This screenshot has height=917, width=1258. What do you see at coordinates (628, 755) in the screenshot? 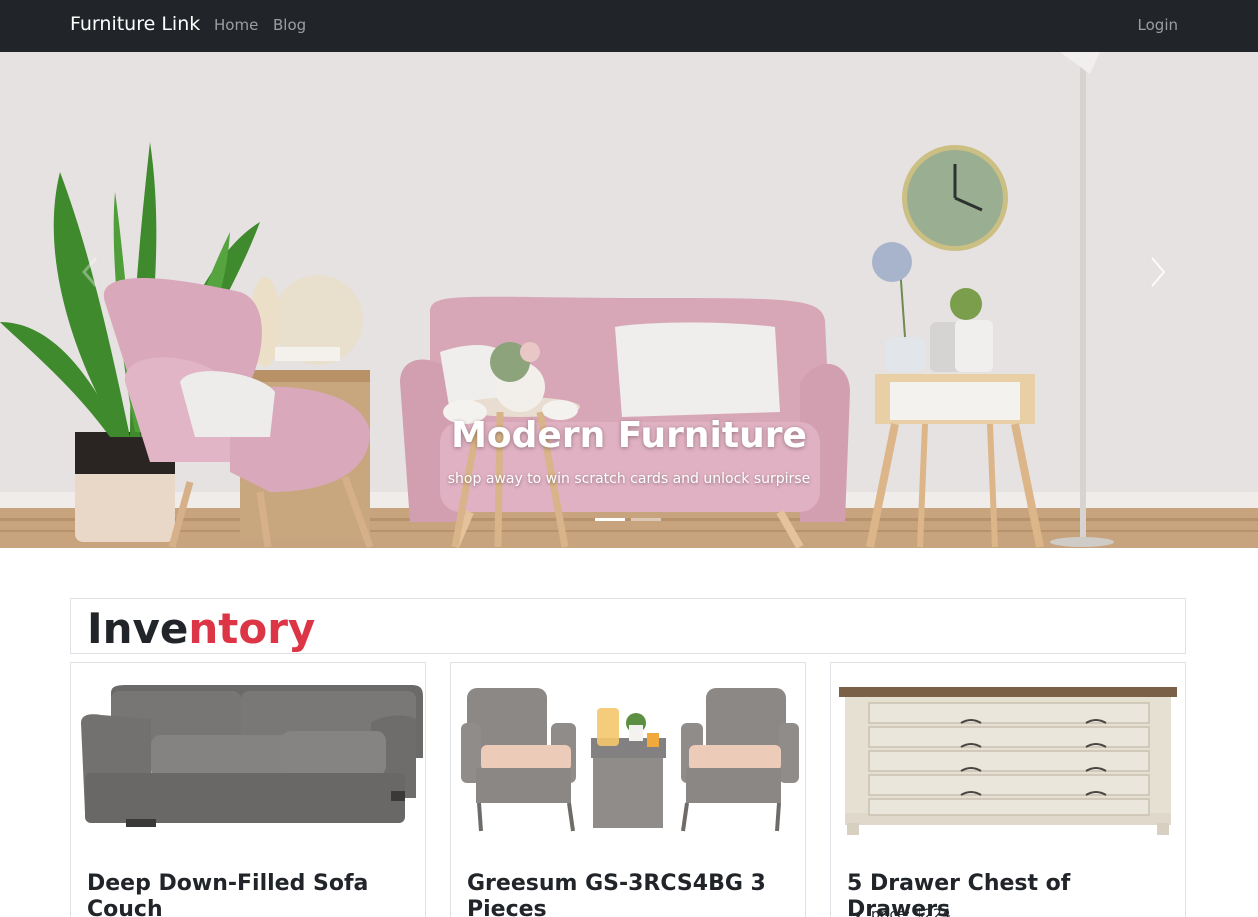
I see `patio-set-image` at bounding box center [628, 755].